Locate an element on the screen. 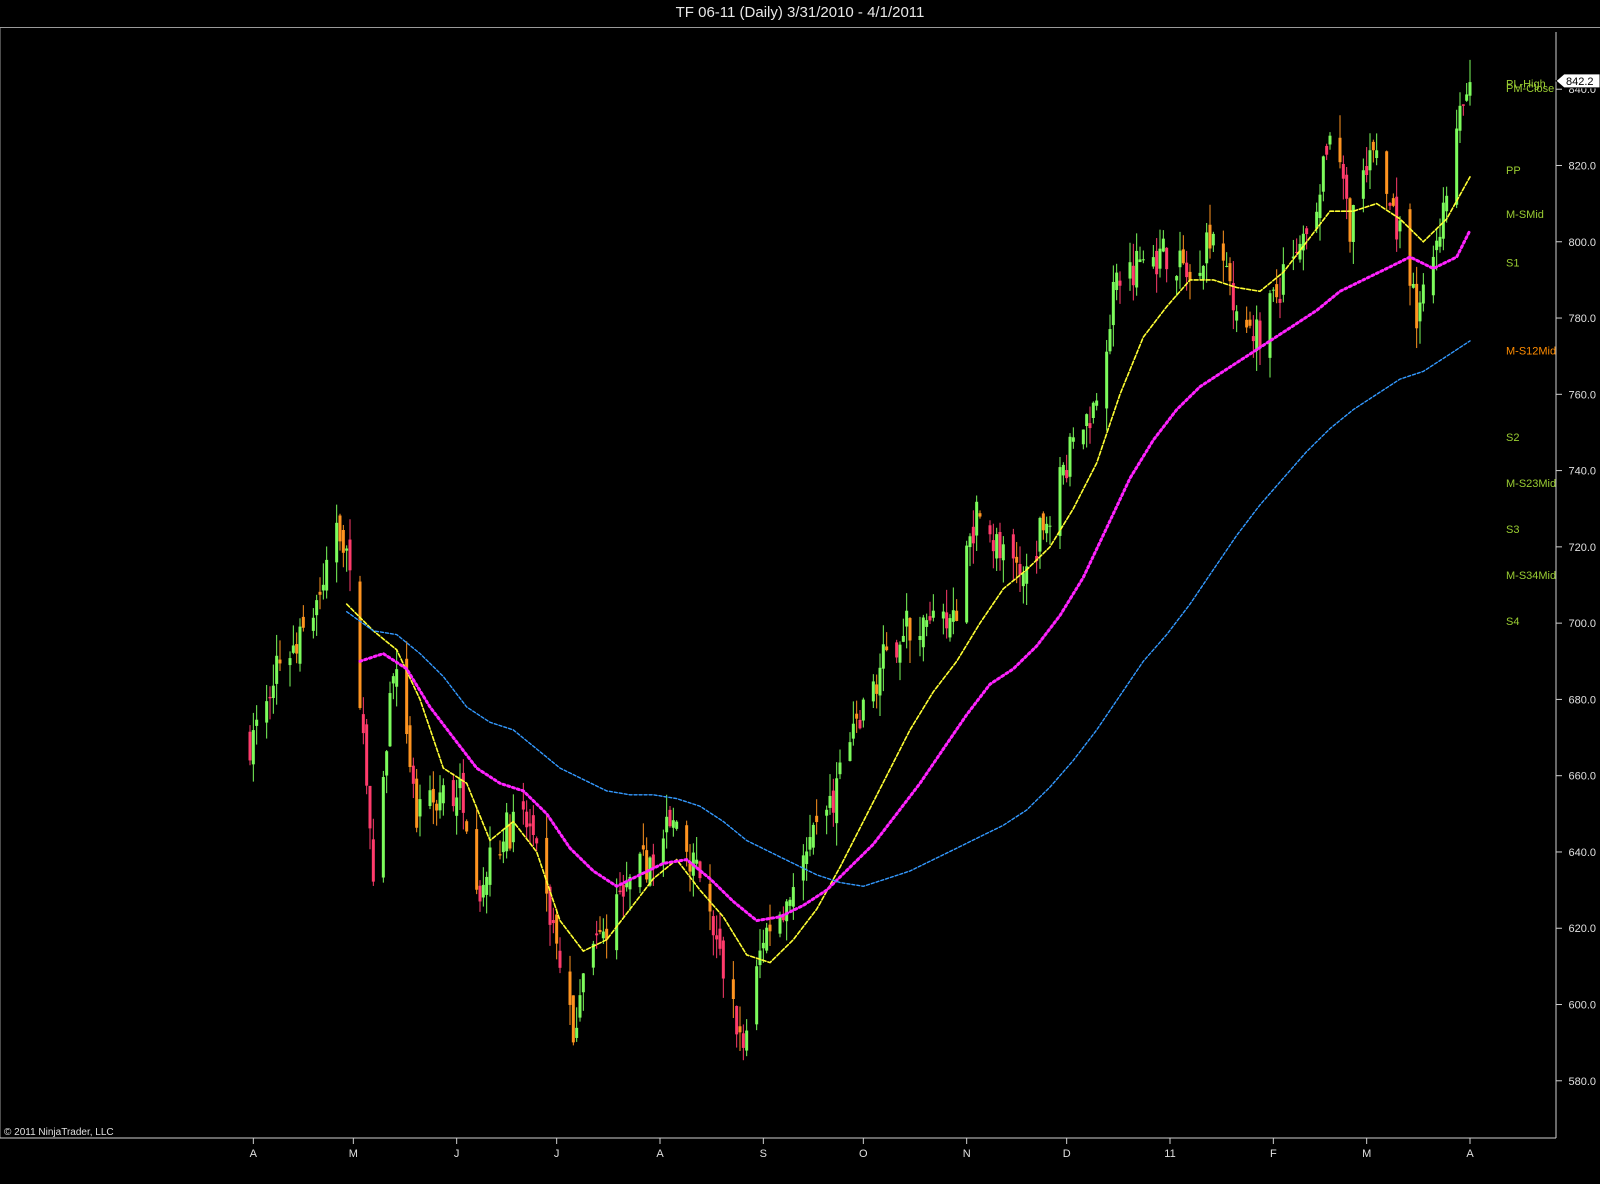 The image size is (1600, 1184). y-tick-label: 720.0 is located at coordinates (1582, 548).